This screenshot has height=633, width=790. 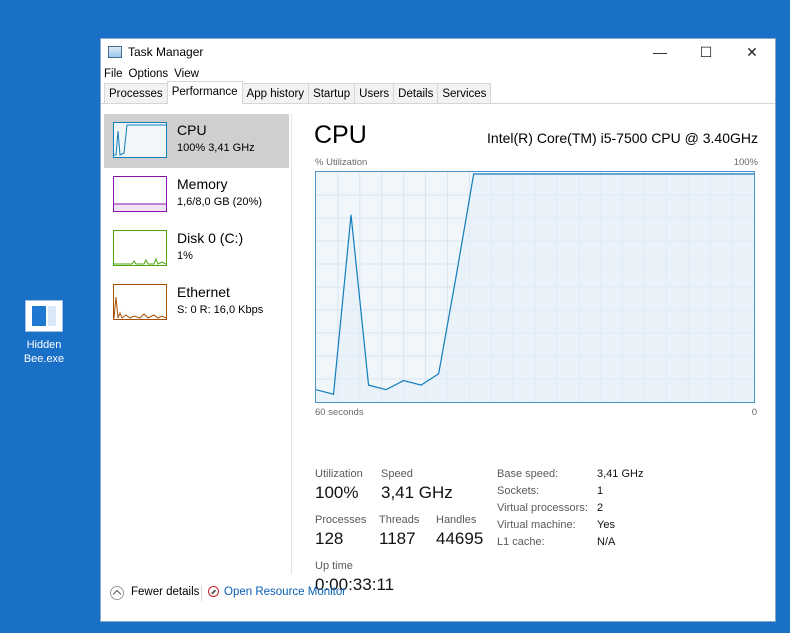 What do you see at coordinates (115, 52) in the screenshot?
I see `task-manager-app-icon` at bounding box center [115, 52].